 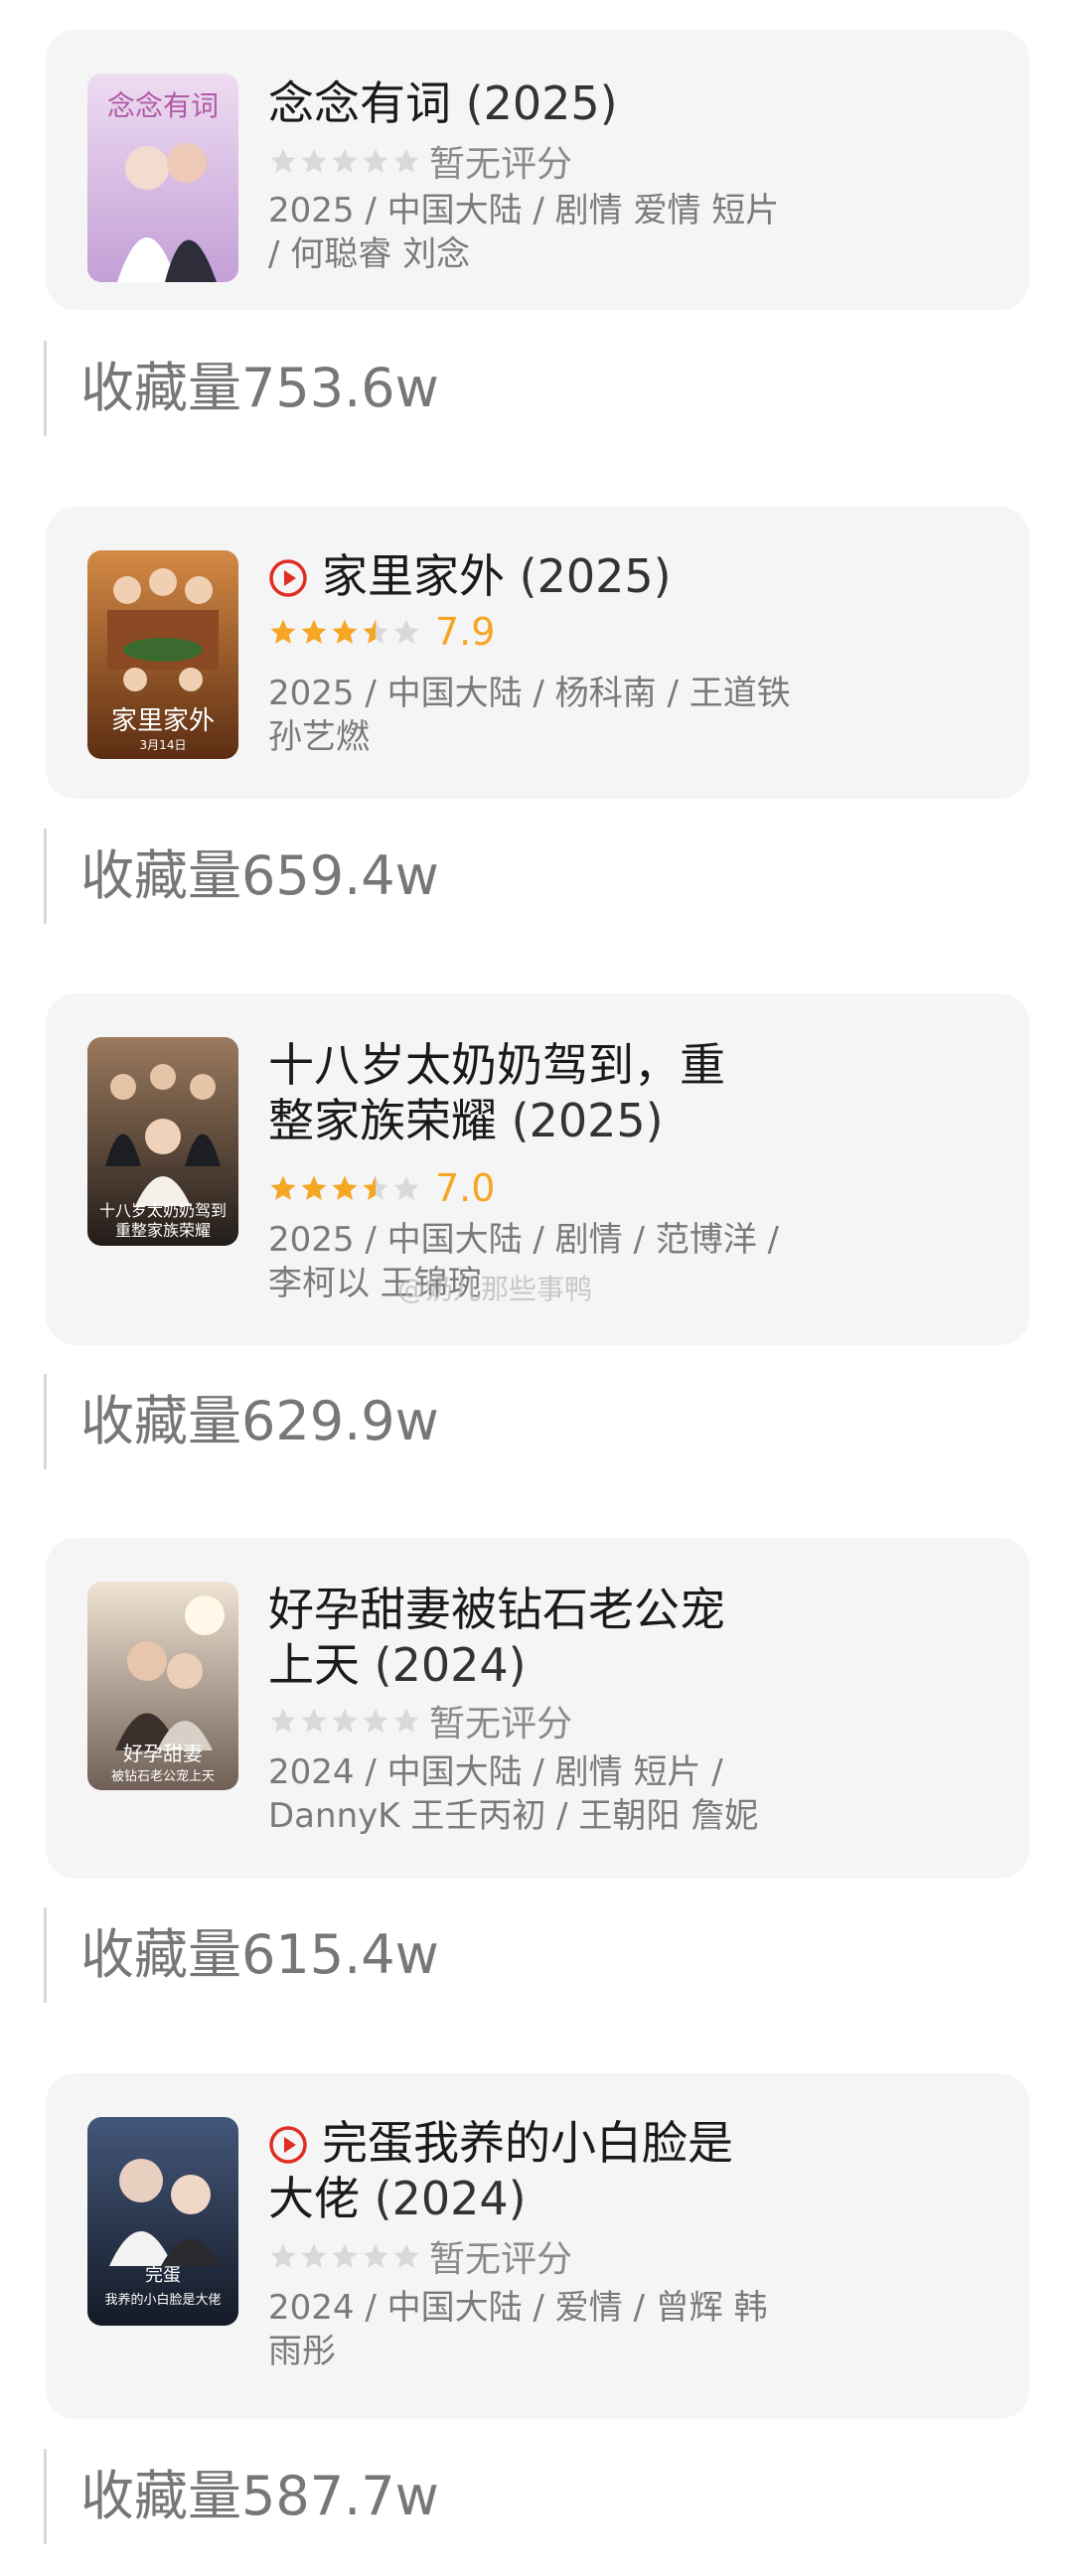 I want to click on poster-4: 好孕甜妻 被钻石老公宠上天, so click(x=162, y=1686).